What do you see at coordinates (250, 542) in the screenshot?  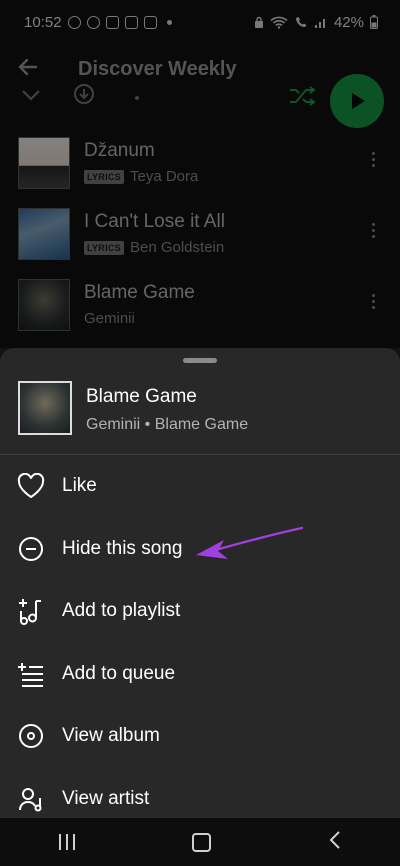 I see `annotation-arrow-icon` at bounding box center [250, 542].